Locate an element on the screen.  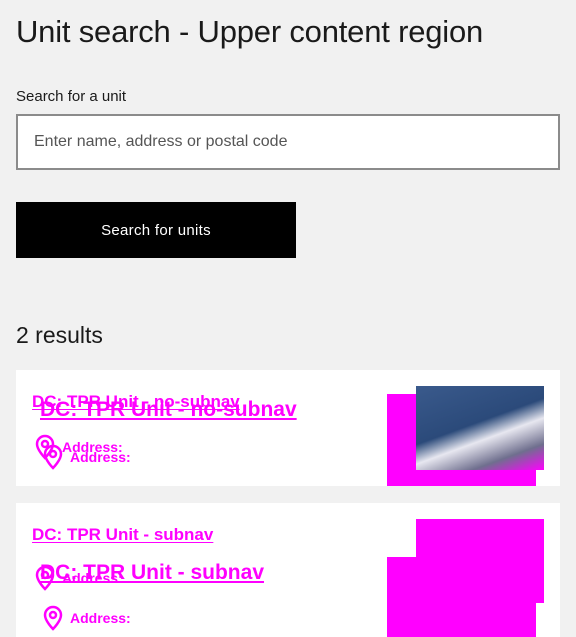
result-title-link-overlay: DC: TPR Unit - no-subnav is located at coordinates (168, 410).